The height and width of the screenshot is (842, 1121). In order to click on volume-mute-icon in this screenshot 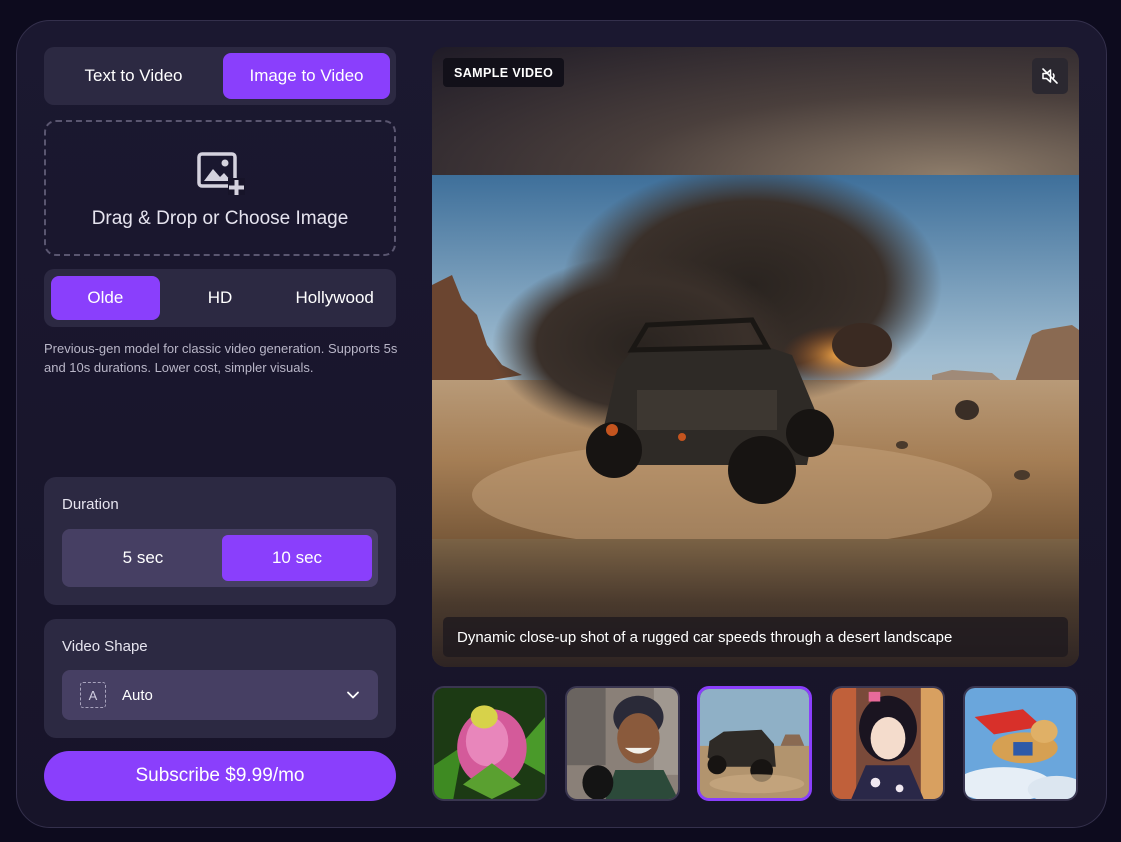, I will do `click(1050, 76)`.